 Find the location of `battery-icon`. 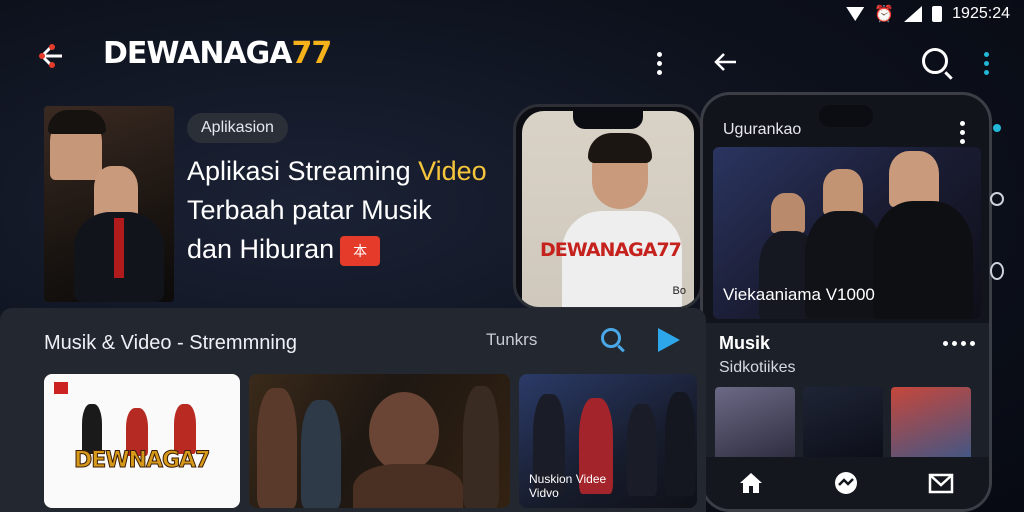

battery-icon is located at coordinates (937, 14).